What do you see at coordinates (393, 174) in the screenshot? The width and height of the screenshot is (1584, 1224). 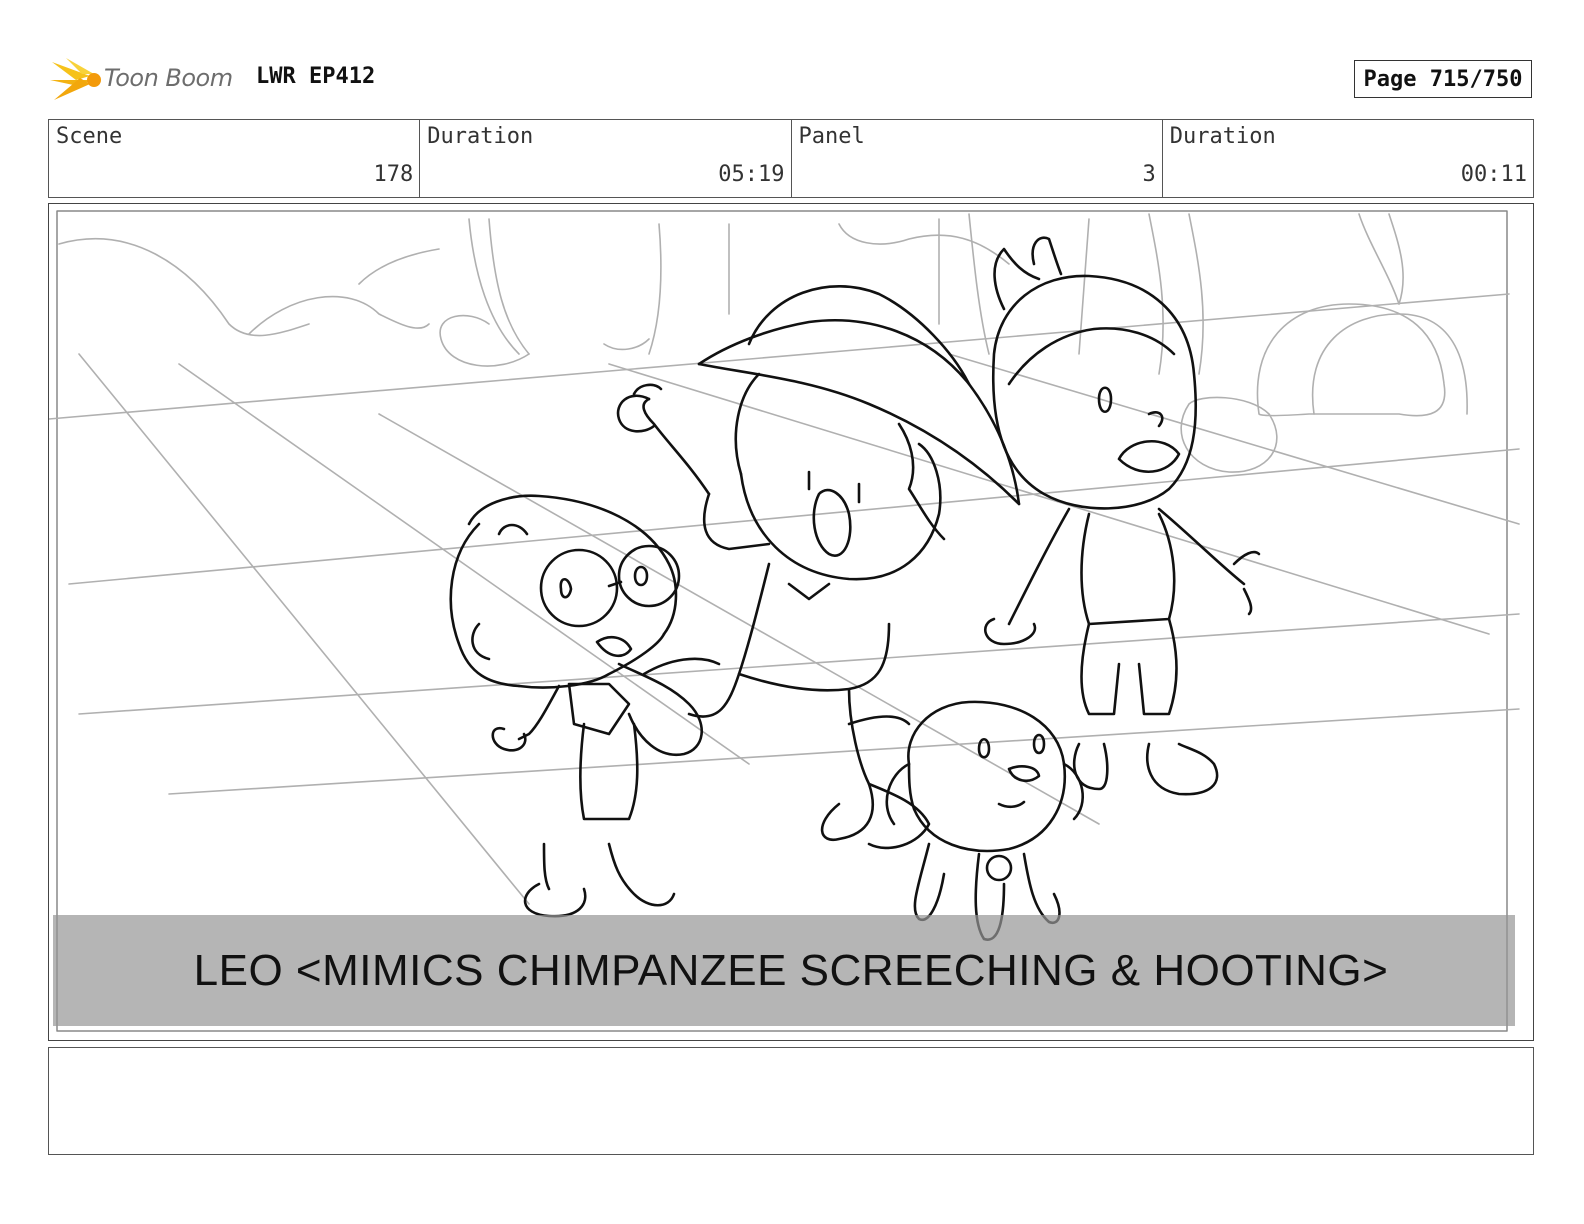 I see `scene-value: 178` at bounding box center [393, 174].